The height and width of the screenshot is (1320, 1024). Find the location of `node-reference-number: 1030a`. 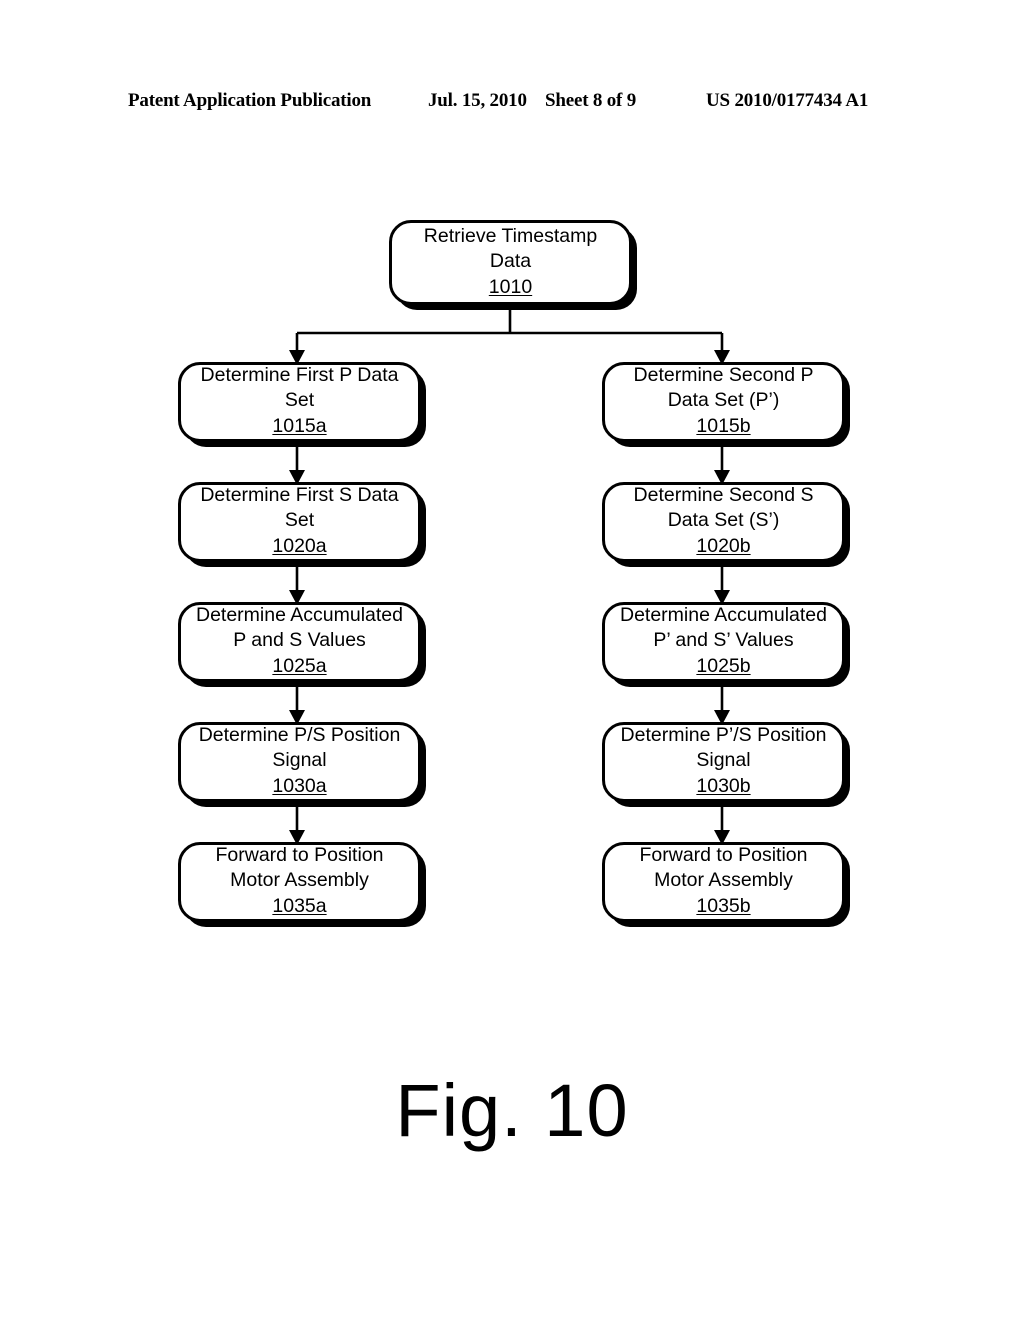

node-reference-number: 1030a is located at coordinates (299, 786).